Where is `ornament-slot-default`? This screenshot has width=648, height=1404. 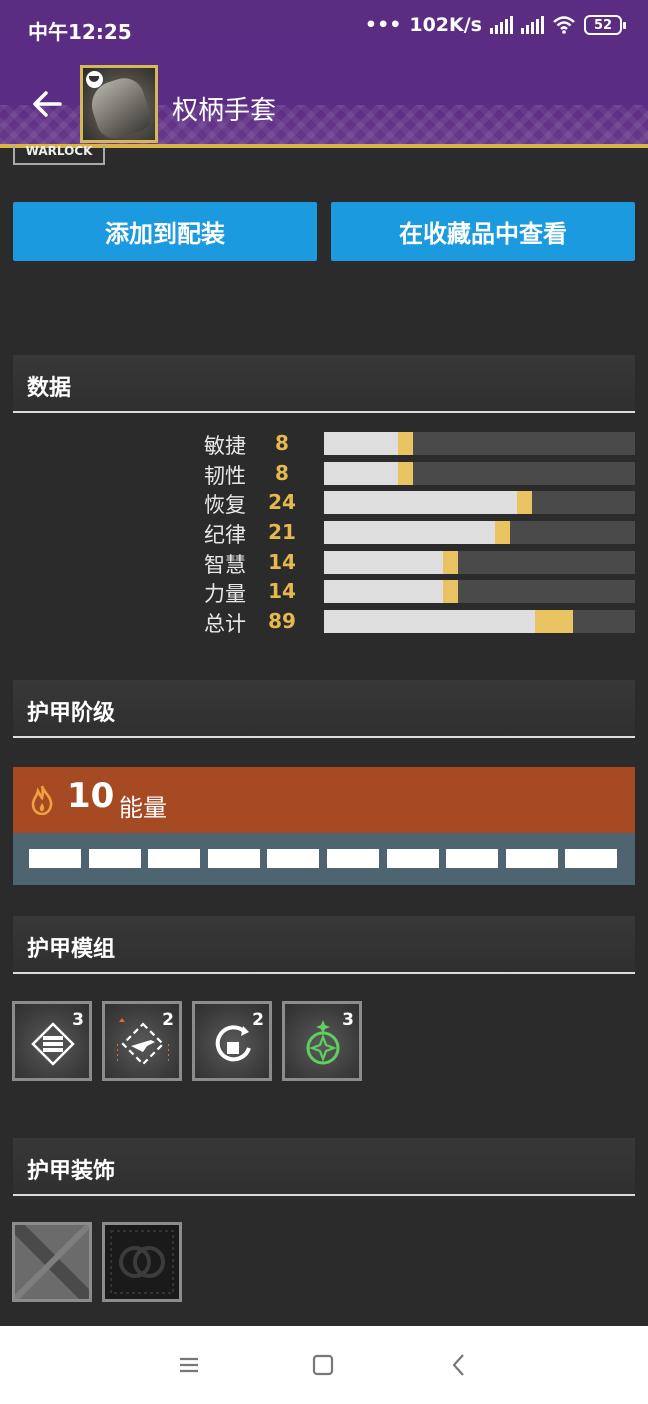 ornament-slot-default is located at coordinates (142, 1262).